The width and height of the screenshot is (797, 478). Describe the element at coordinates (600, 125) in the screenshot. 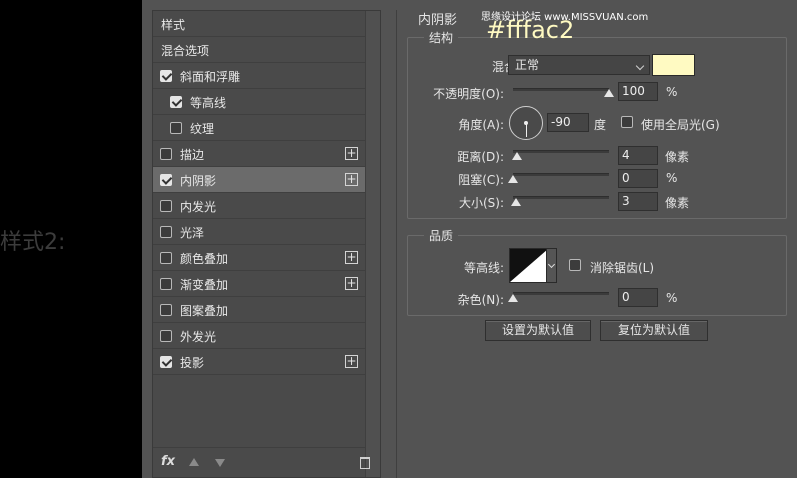

I see `angle-unit: 度` at that location.